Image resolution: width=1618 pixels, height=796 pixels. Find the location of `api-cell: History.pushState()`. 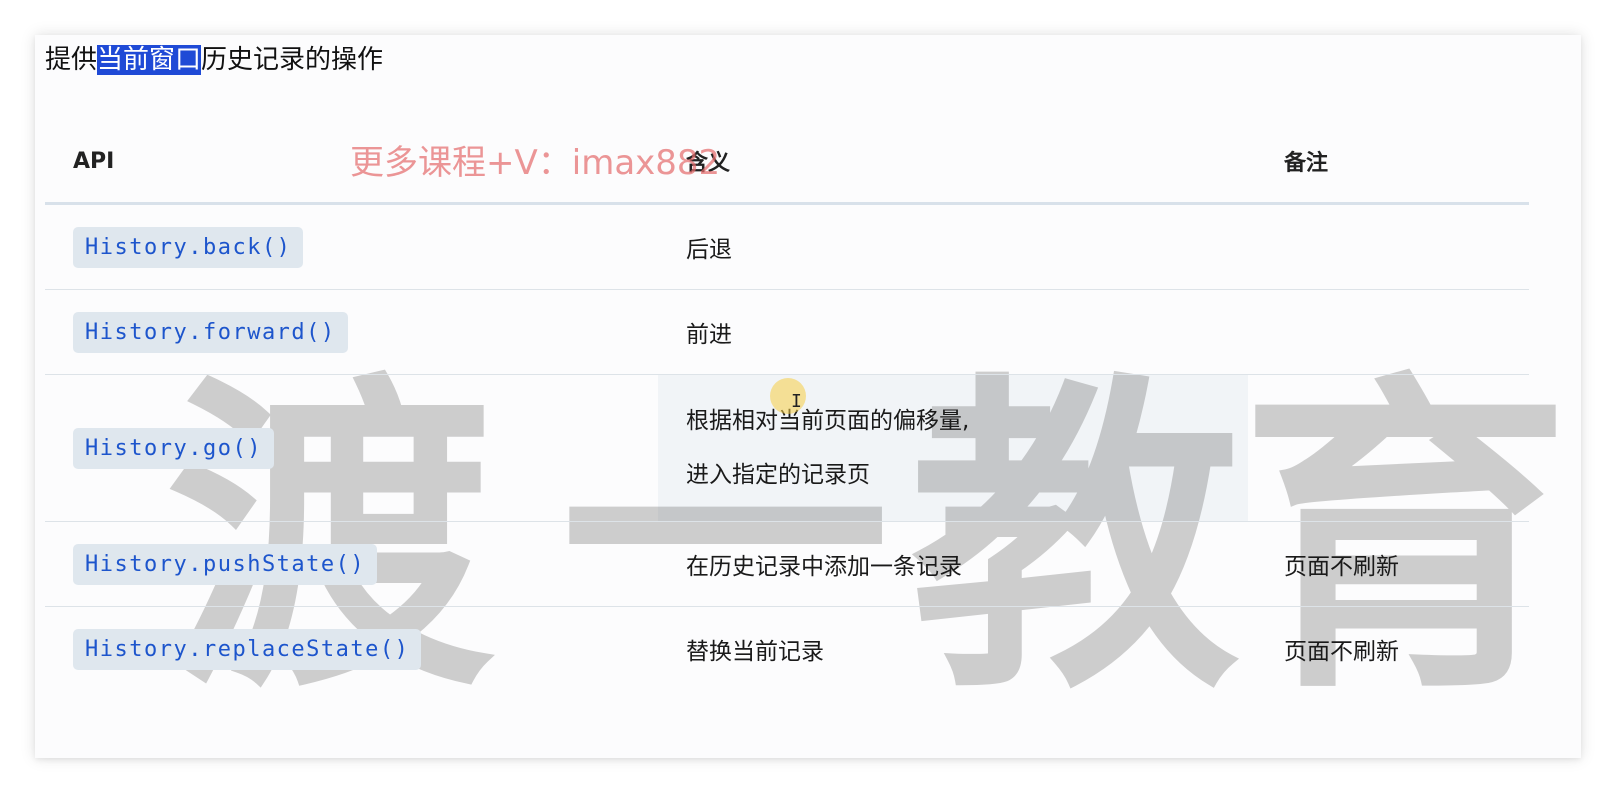

api-cell: History.pushState() is located at coordinates (351, 564).